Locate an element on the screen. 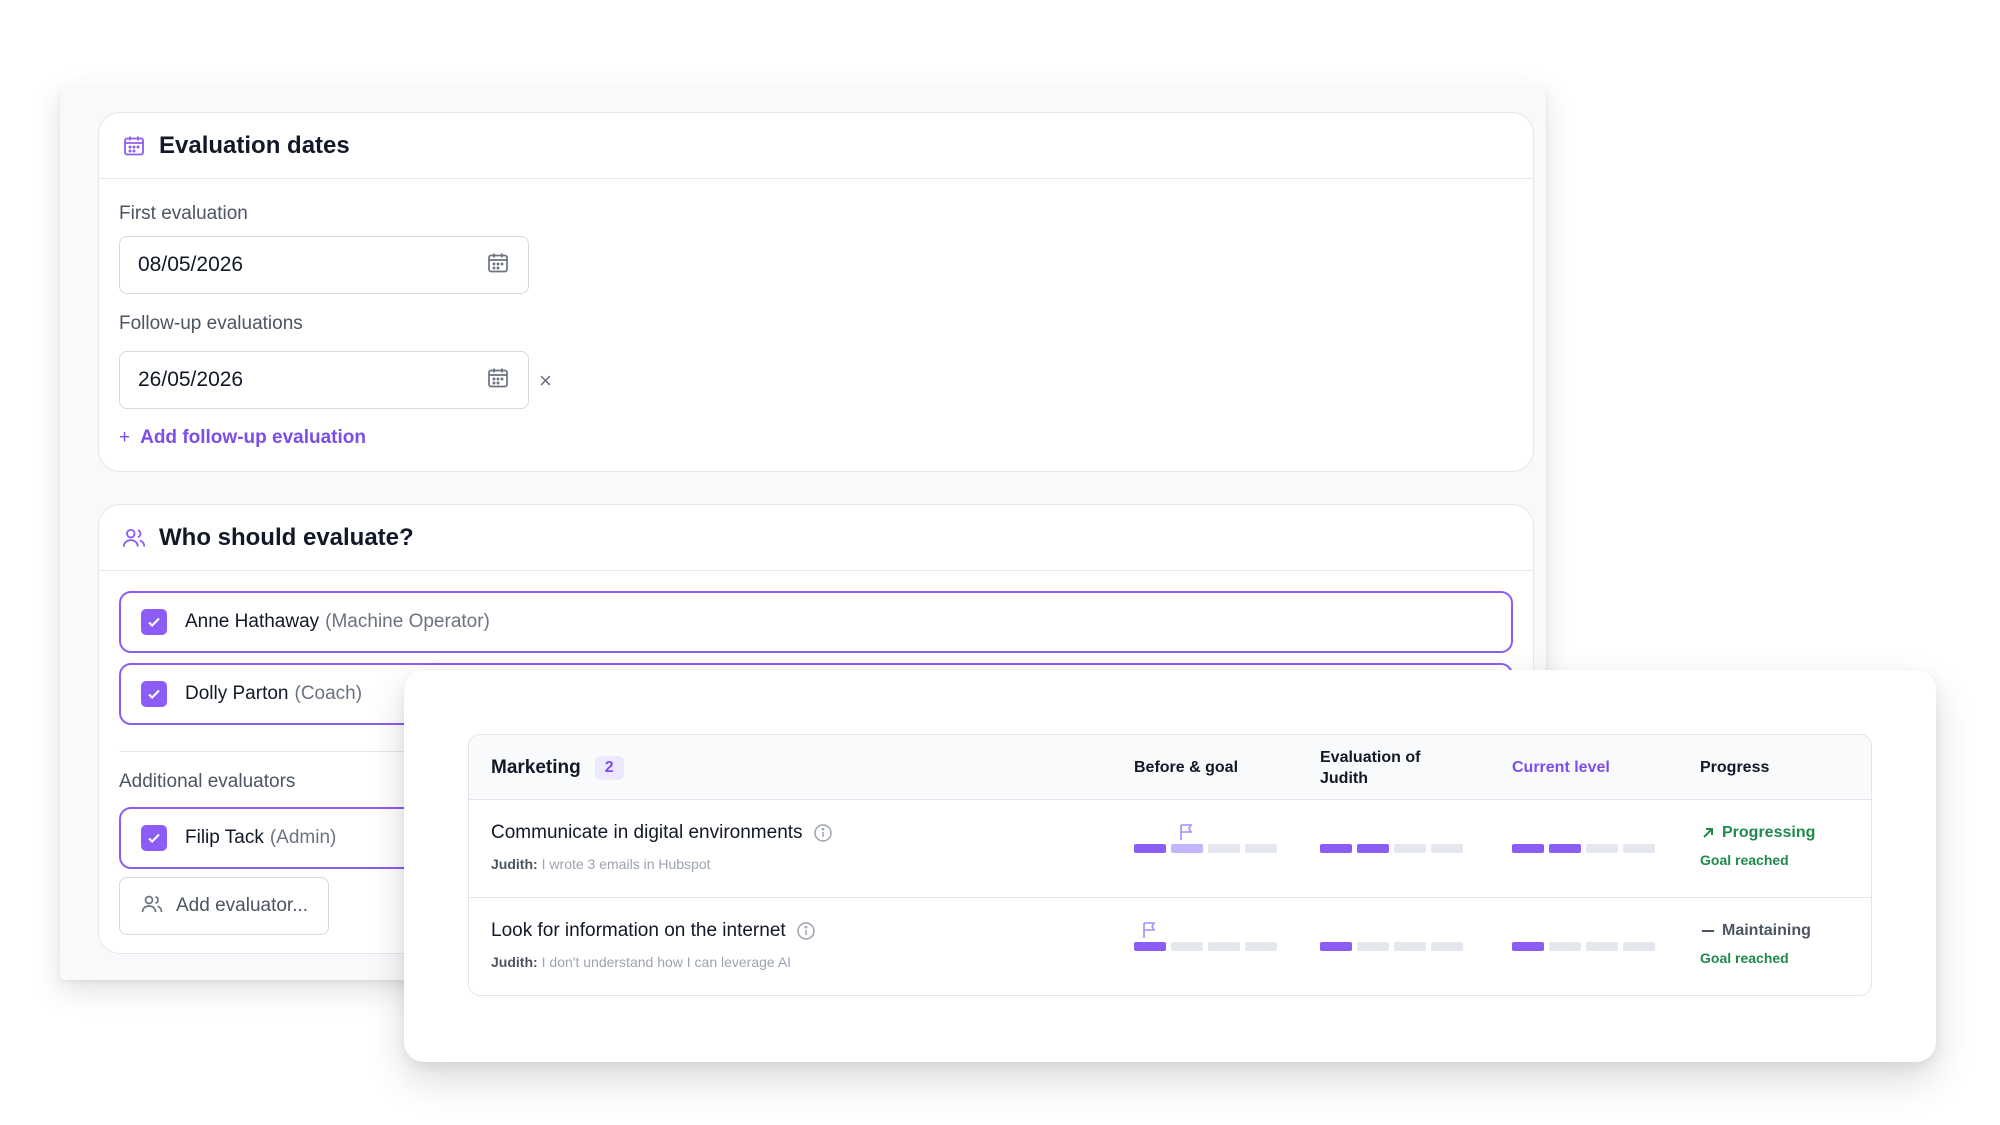 The width and height of the screenshot is (2000, 1125). category-count-badge: 2 is located at coordinates (609, 768).